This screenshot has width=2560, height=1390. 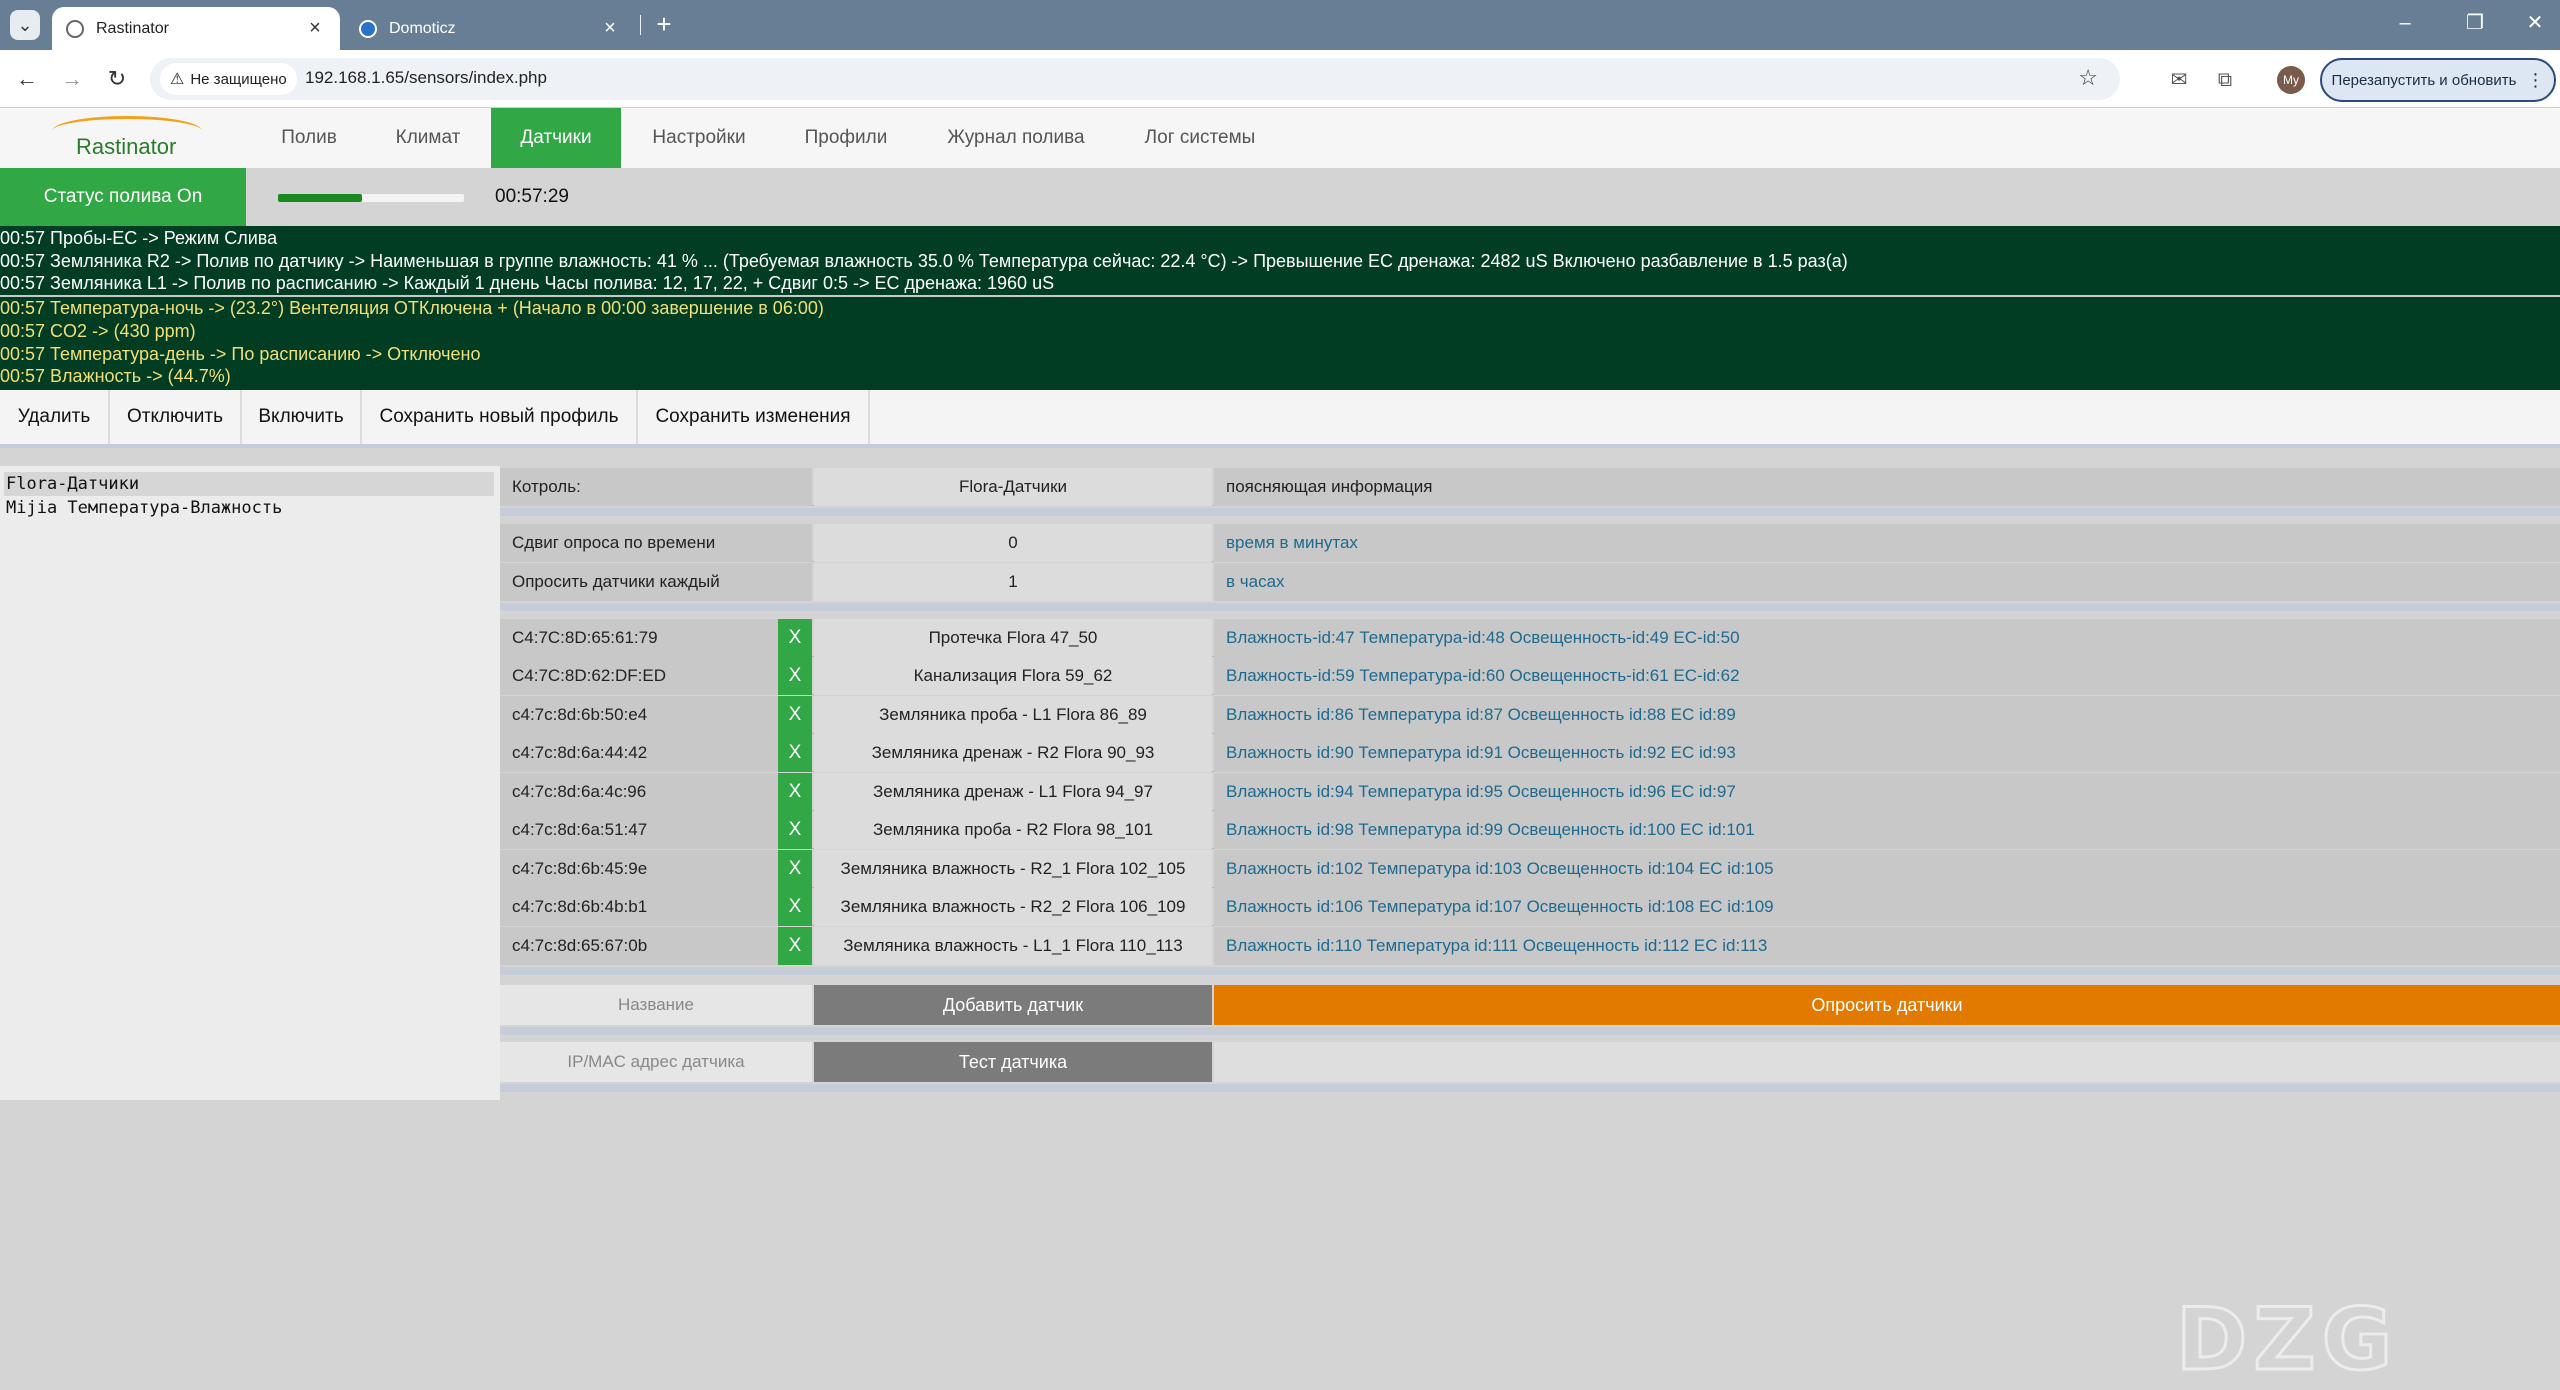 I want to click on add-sensor-button: Добавить датчик, so click(x=1013, y=1005).